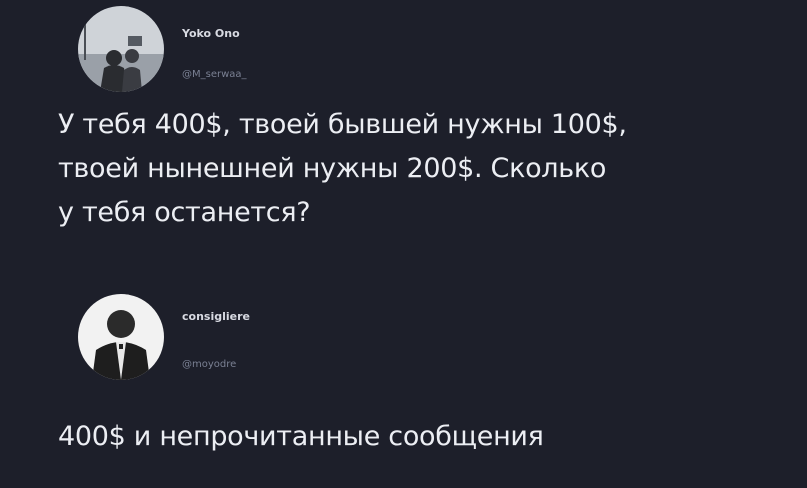 The width and height of the screenshot is (807, 488). Describe the element at coordinates (211, 33) in the screenshot. I see `display-name: Yoko Ono` at that location.